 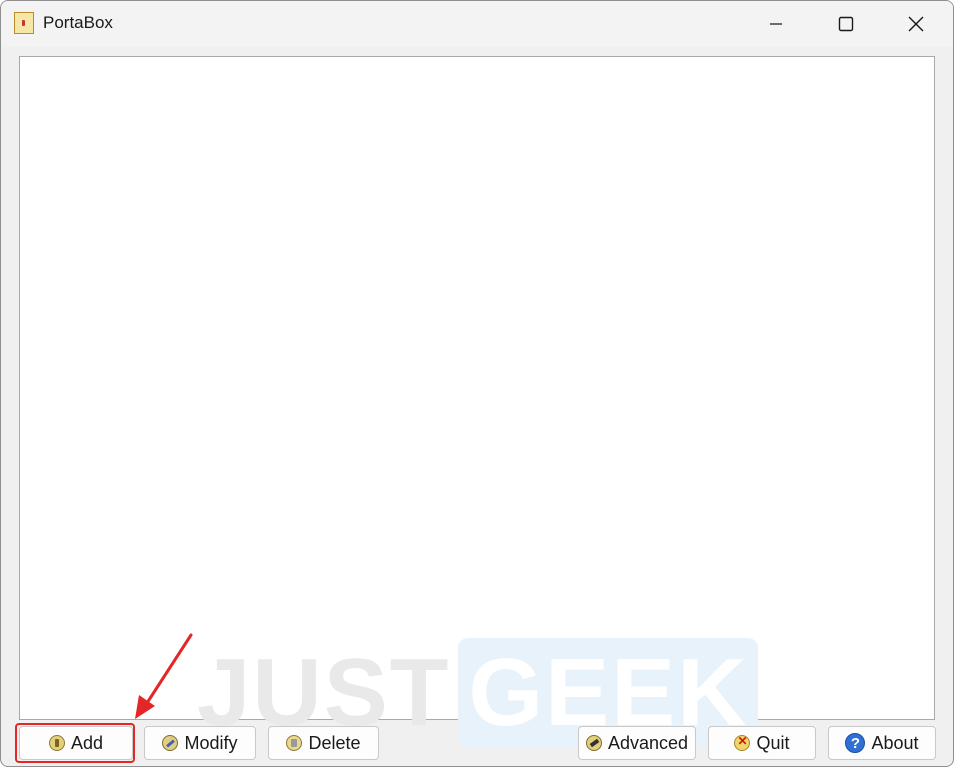 I want to click on modify-button: Modify, so click(x=200, y=743).